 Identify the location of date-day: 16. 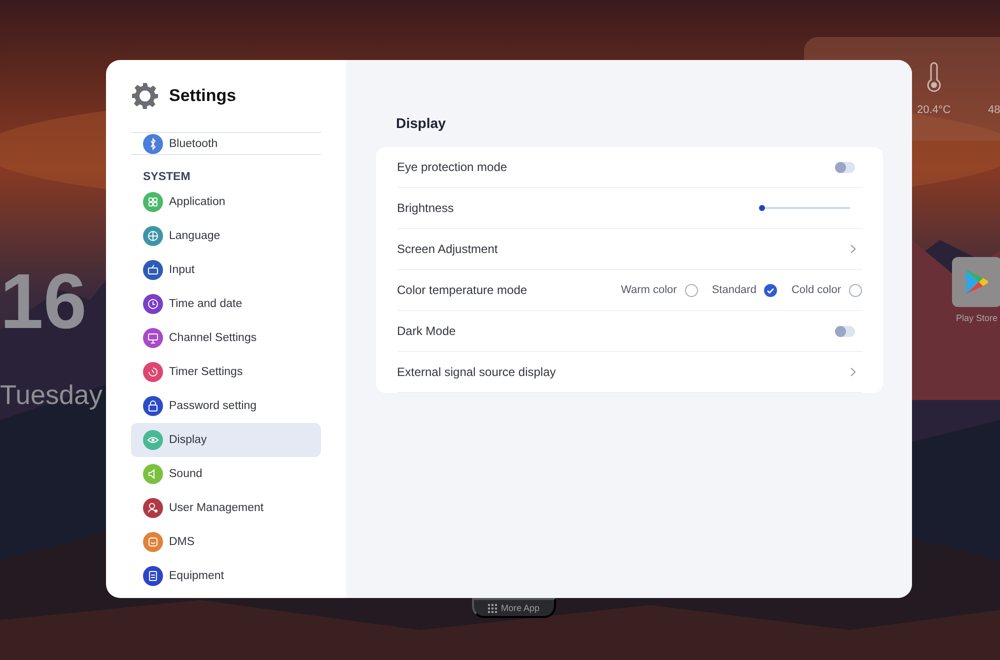
(43, 301).